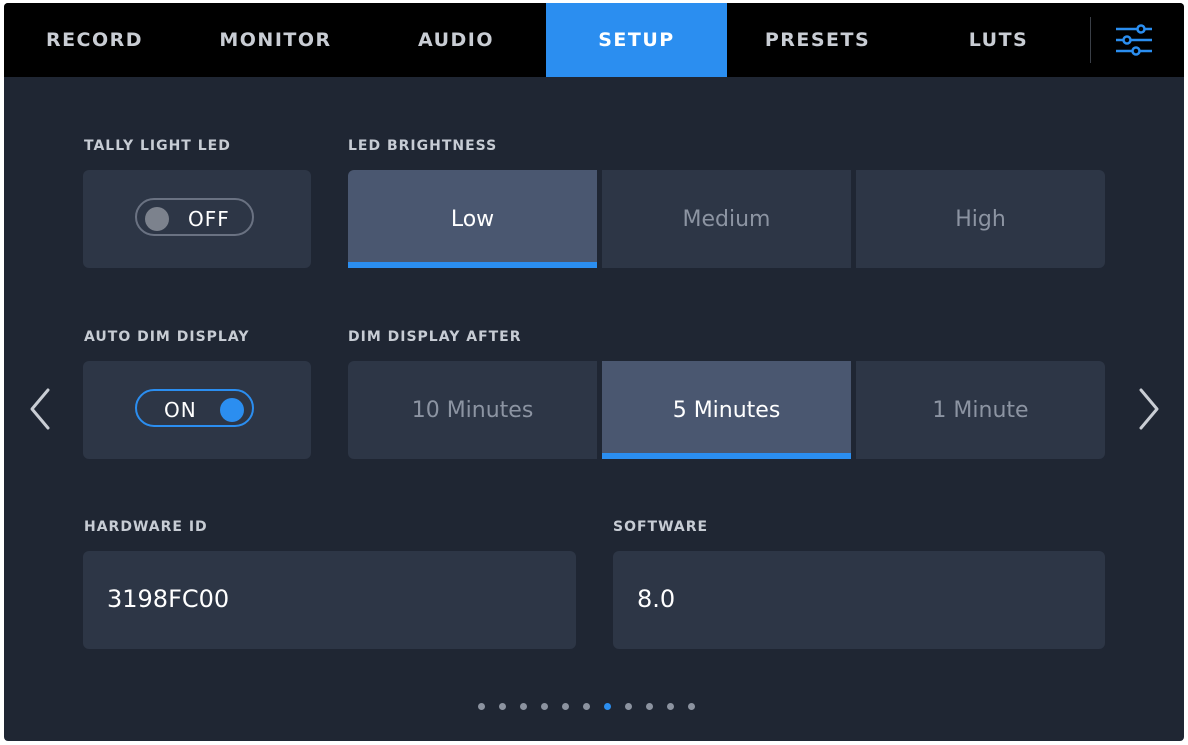 Image resolution: width=1188 pixels, height=745 pixels. What do you see at coordinates (41, 409) in the screenshot?
I see `chevron-left-icon` at bounding box center [41, 409].